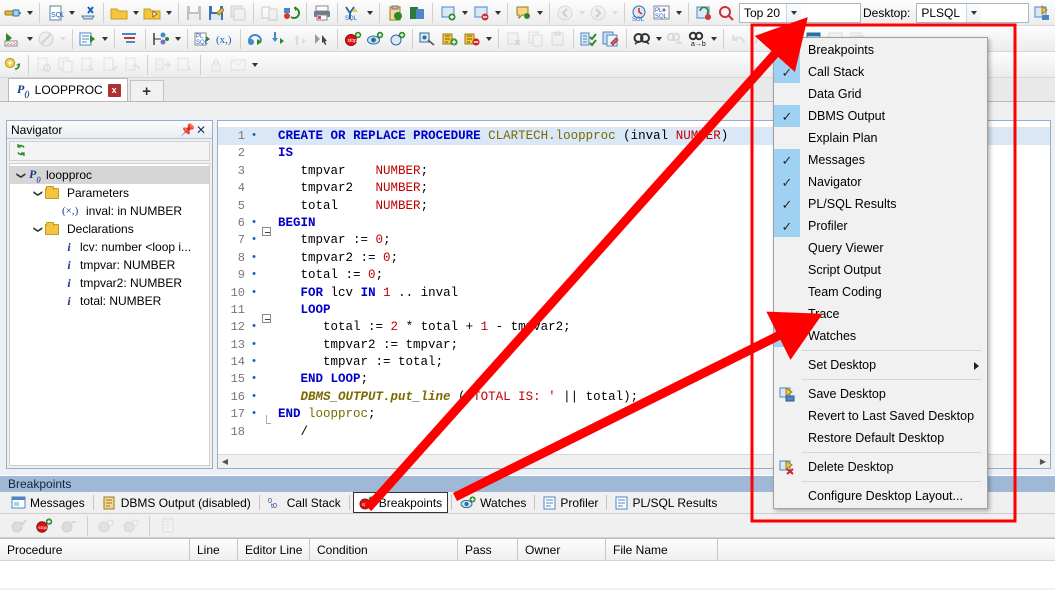 The height and width of the screenshot is (590, 1055). What do you see at coordinates (880, 292) in the screenshot?
I see `menu-item-team-coding: Team Coding` at bounding box center [880, 292].